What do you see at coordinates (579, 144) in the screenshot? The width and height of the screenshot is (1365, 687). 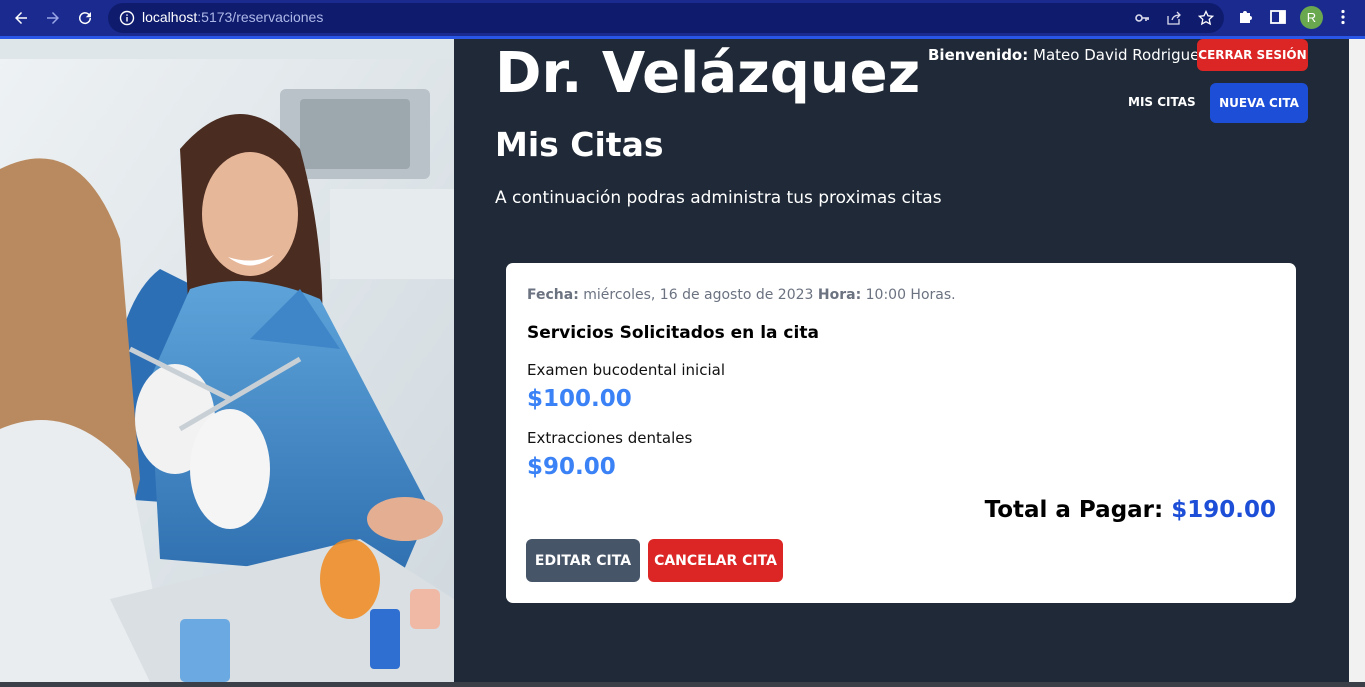 I see `page-title: Mis Citas` at bounding box center [579, 144].